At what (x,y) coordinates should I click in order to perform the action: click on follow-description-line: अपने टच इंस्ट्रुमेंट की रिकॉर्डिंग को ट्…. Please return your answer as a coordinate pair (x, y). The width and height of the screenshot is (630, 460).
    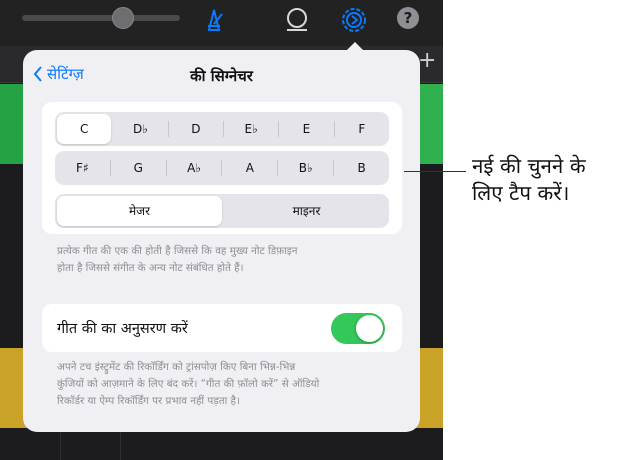
    Looking at the image, I should click on (176, 367).